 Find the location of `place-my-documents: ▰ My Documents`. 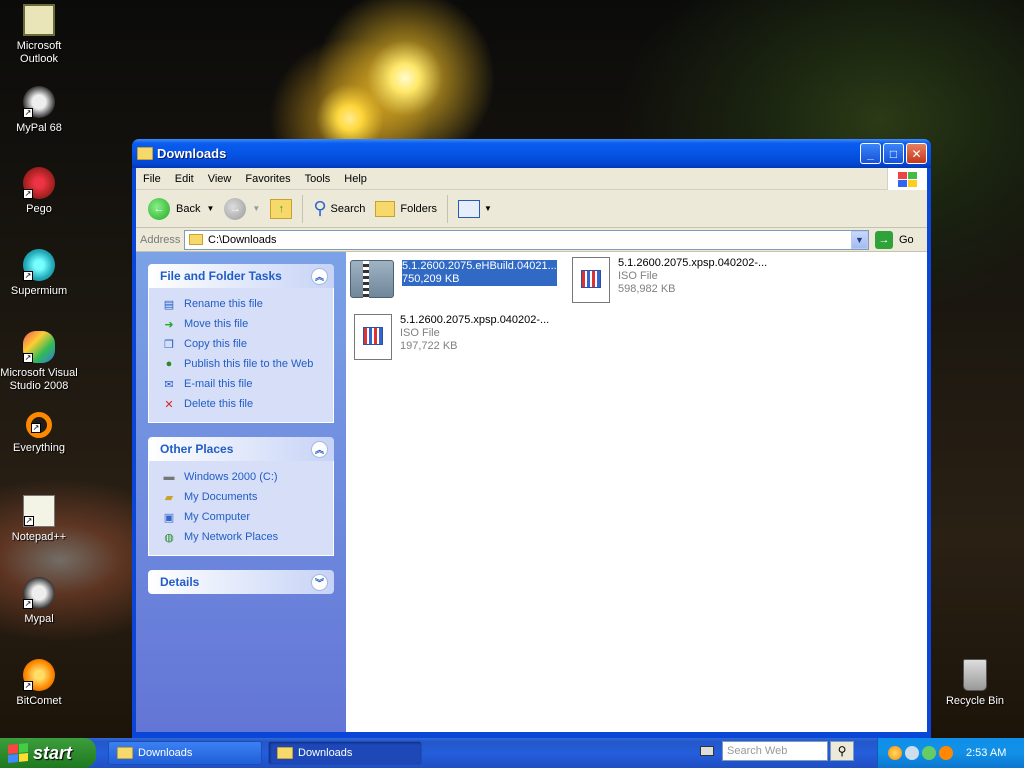

place-my-documents: ▰ My Documents is located at coordinates (241, 497).